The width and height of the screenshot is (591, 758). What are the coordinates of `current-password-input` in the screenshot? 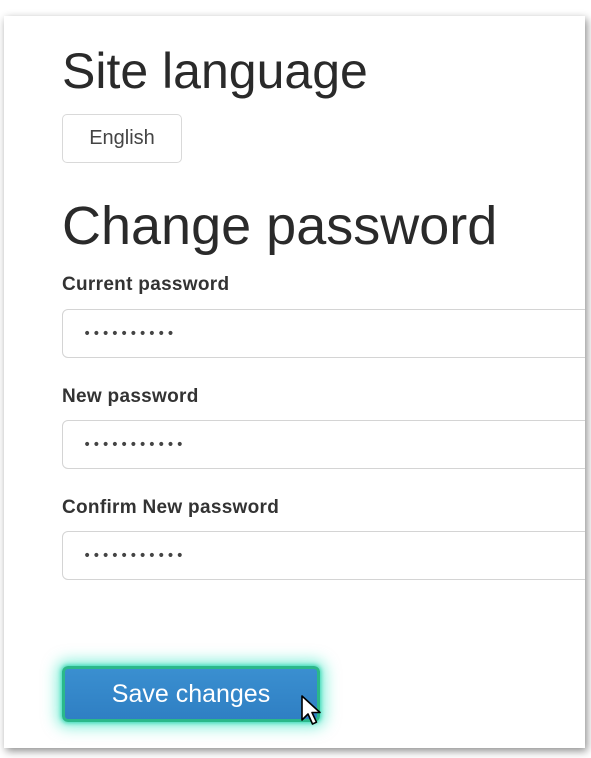 It's located at (323, 333).